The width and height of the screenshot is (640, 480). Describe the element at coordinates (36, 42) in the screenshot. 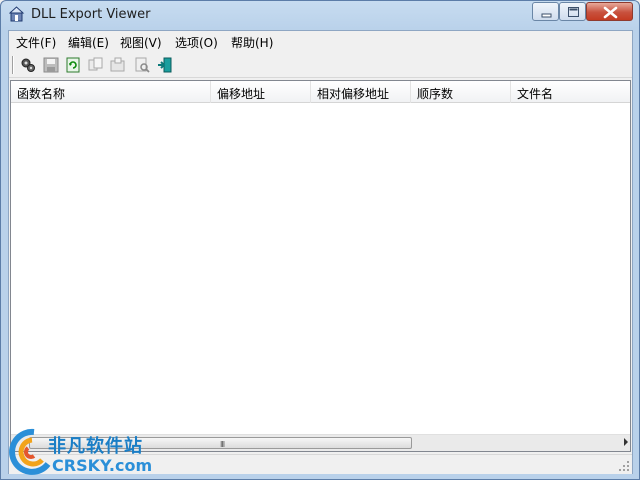

I see `menu-file: 文件(F)` at that location.